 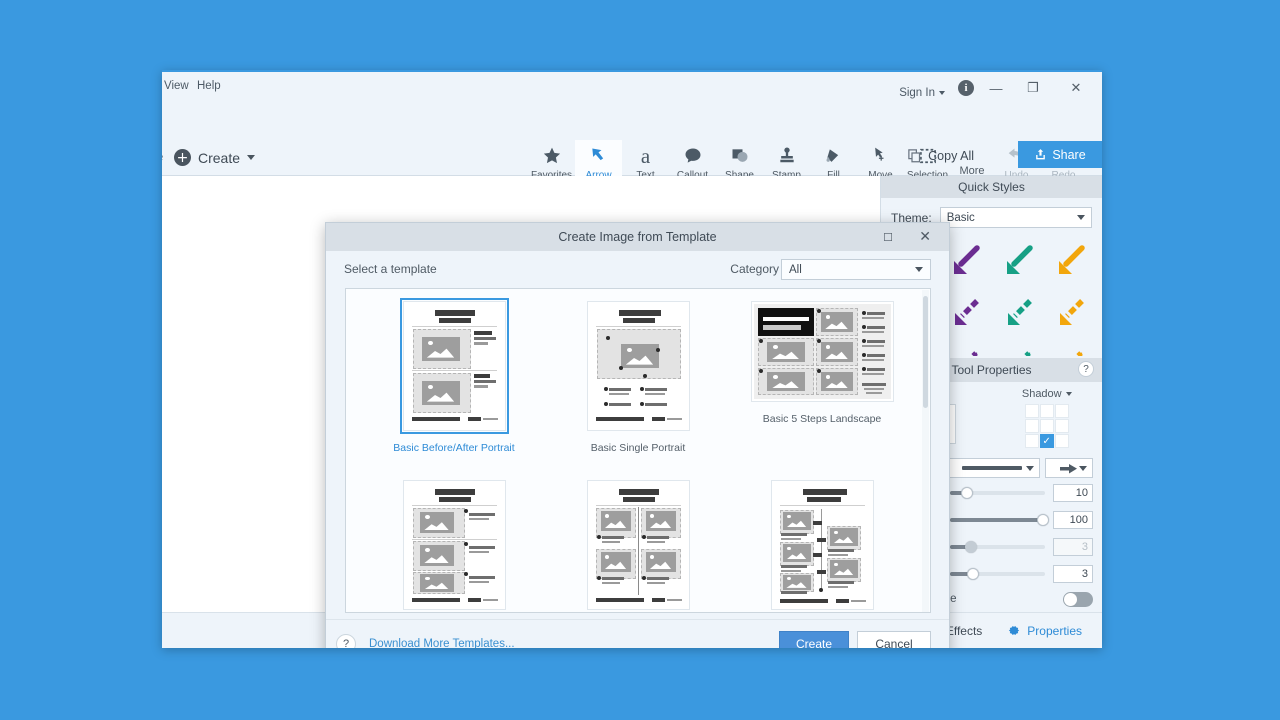 What do you see at coordinates (1073, 493) in the screenshot?
I see `width-value: 10` at bounding box center [1073, 493].